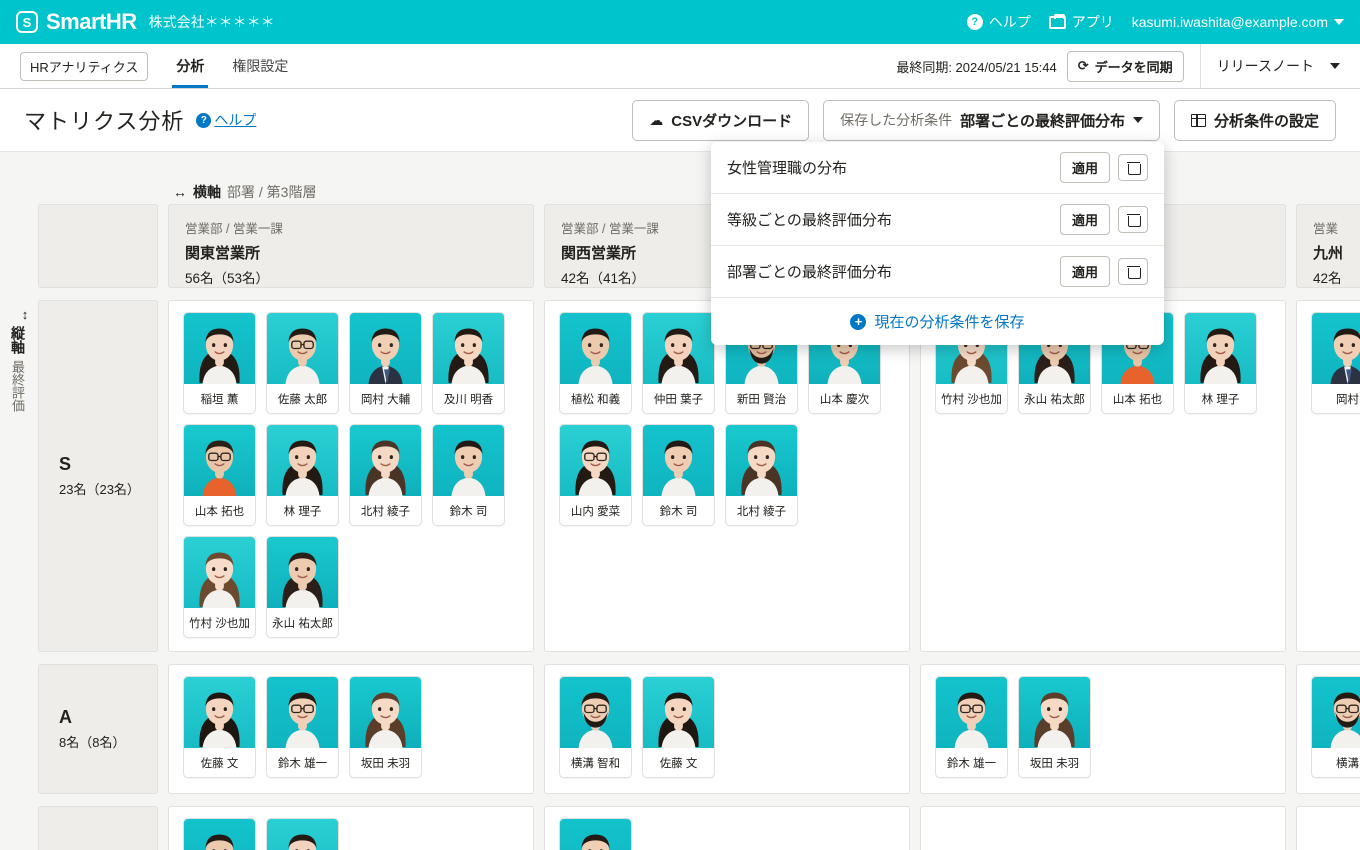  What do you see at coordinates (98, 476) in the screenshot?
I see `row-header: S 23名（23名）` at bounding box center [98, 476].